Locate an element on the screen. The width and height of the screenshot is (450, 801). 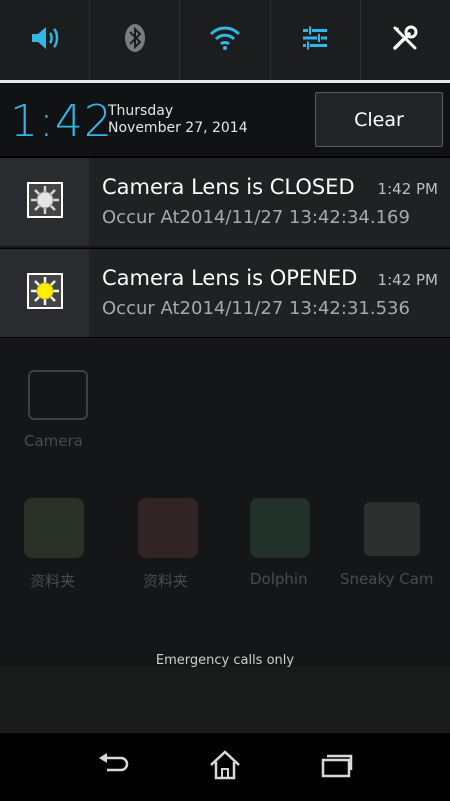
sun-gray-icon is located at coordinates (44, 202).